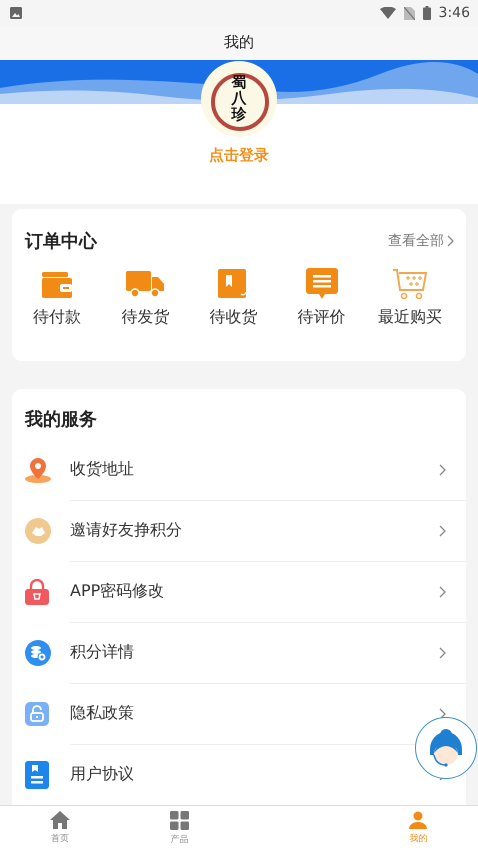  Describe the element at coordinates (117, 591) in the screenshot. I see `menu-item: APP密码修改` at that location.